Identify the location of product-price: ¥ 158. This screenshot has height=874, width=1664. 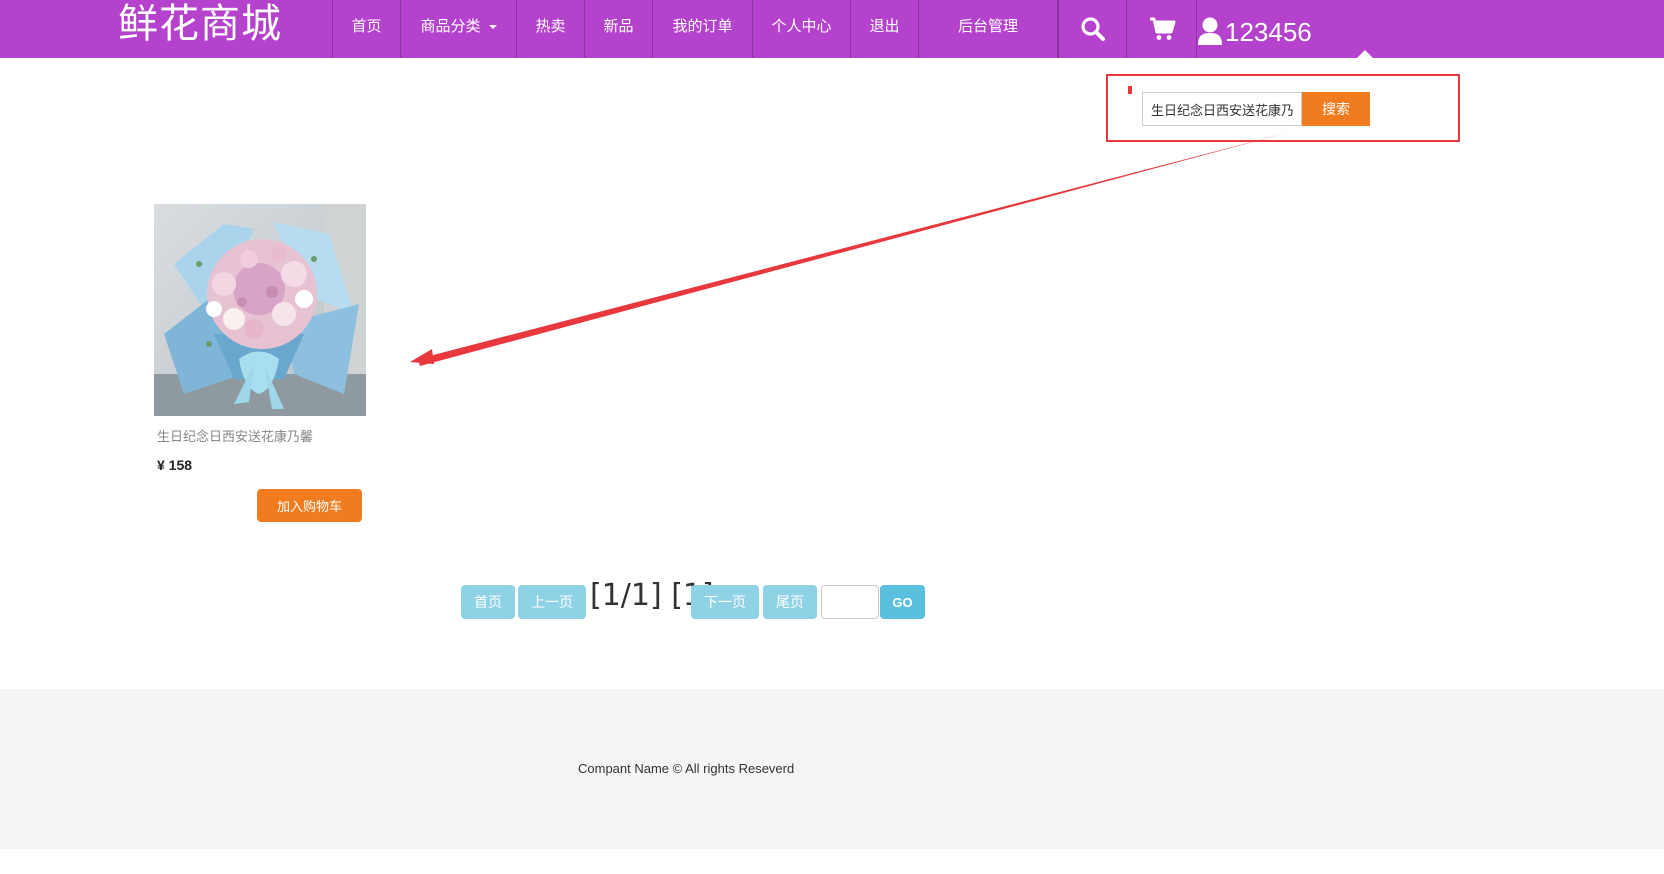
(175, 465).